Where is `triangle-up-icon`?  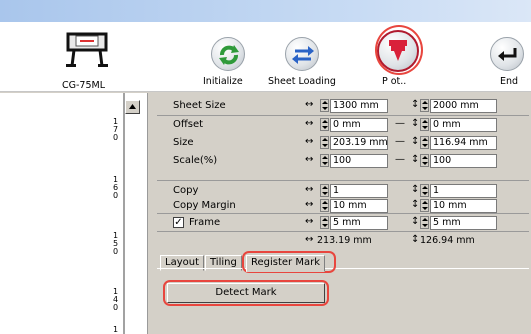 triangle-up-icon is located at coordinates (132, 106).